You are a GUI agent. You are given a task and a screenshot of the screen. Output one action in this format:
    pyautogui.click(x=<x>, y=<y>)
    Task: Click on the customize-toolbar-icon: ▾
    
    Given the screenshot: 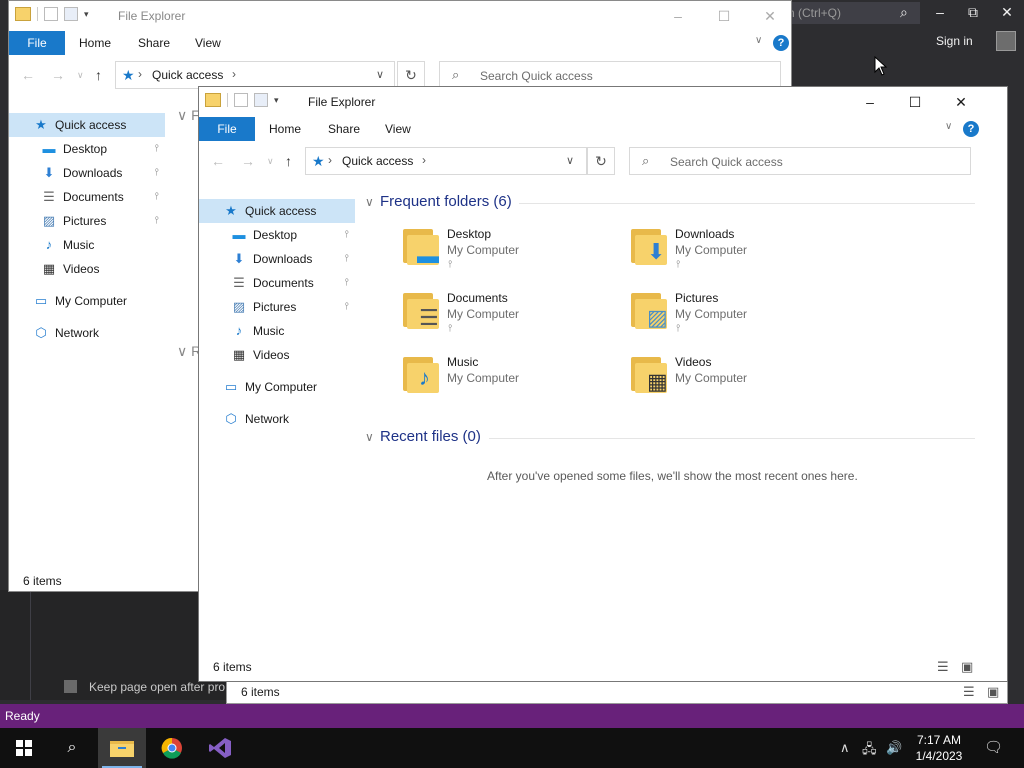 What is the action you would take?
    pyautogui.click(x=276, y=100)
    